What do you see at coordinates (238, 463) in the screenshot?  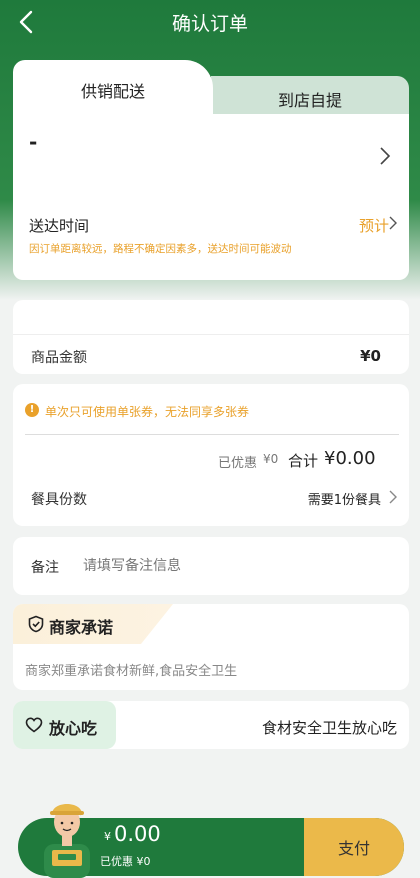 I see `discount-label: 已优惠` at bounding box center [238, 463].